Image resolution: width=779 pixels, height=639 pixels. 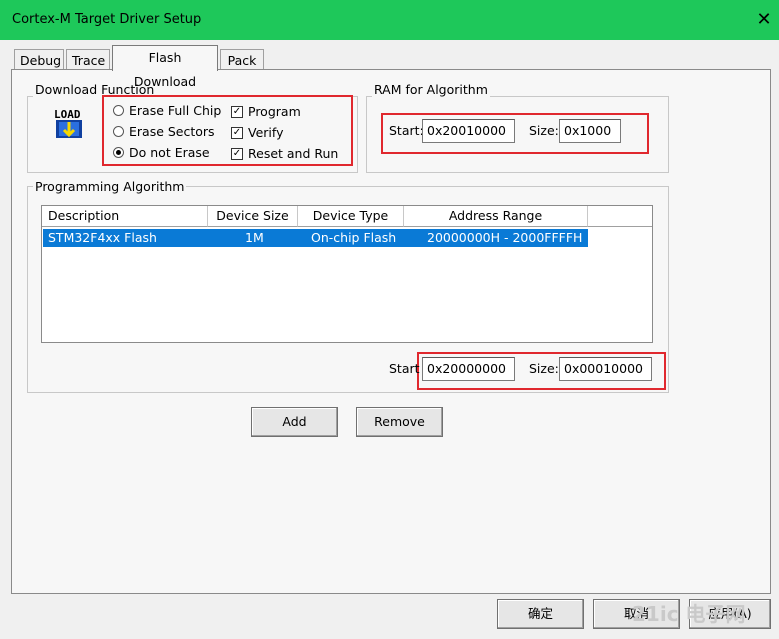 What do you see at coordinates (165, 67) in the screenshot?
I see `tab-flash-download: Flash Download` at bounding box center [165, 67].